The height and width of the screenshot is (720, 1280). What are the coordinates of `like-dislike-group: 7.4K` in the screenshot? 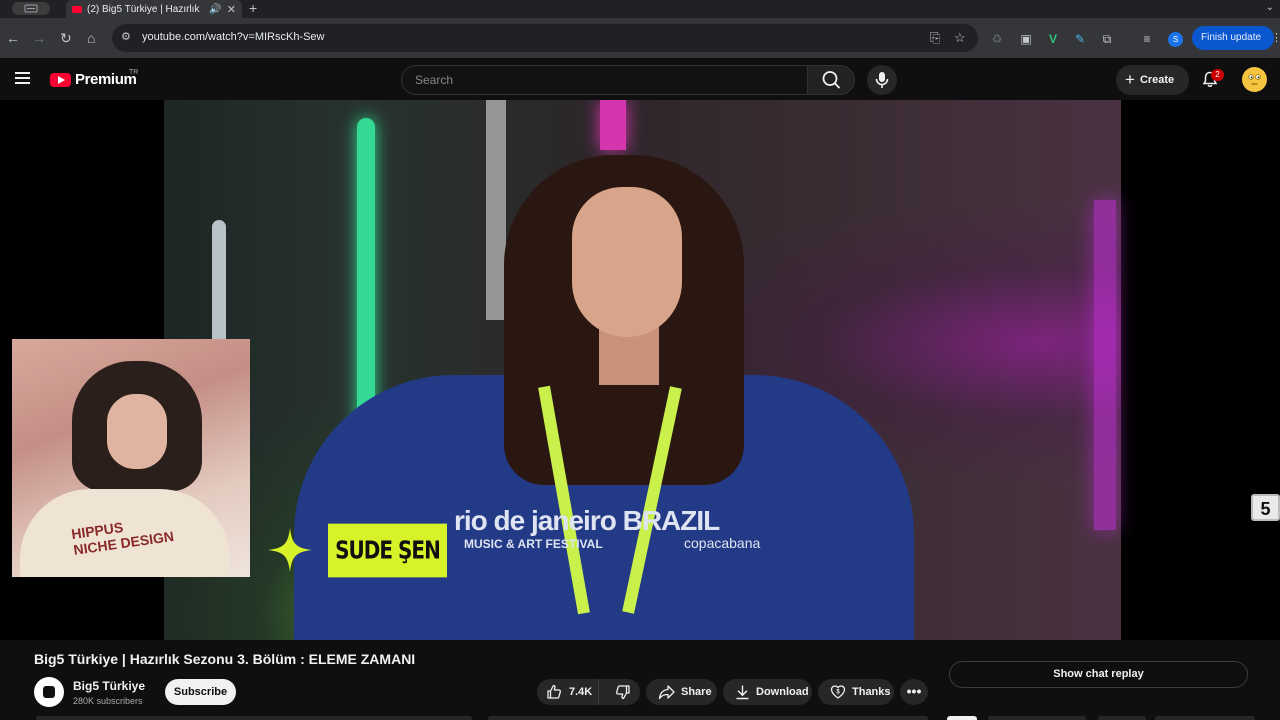 It's located at (588, 692).